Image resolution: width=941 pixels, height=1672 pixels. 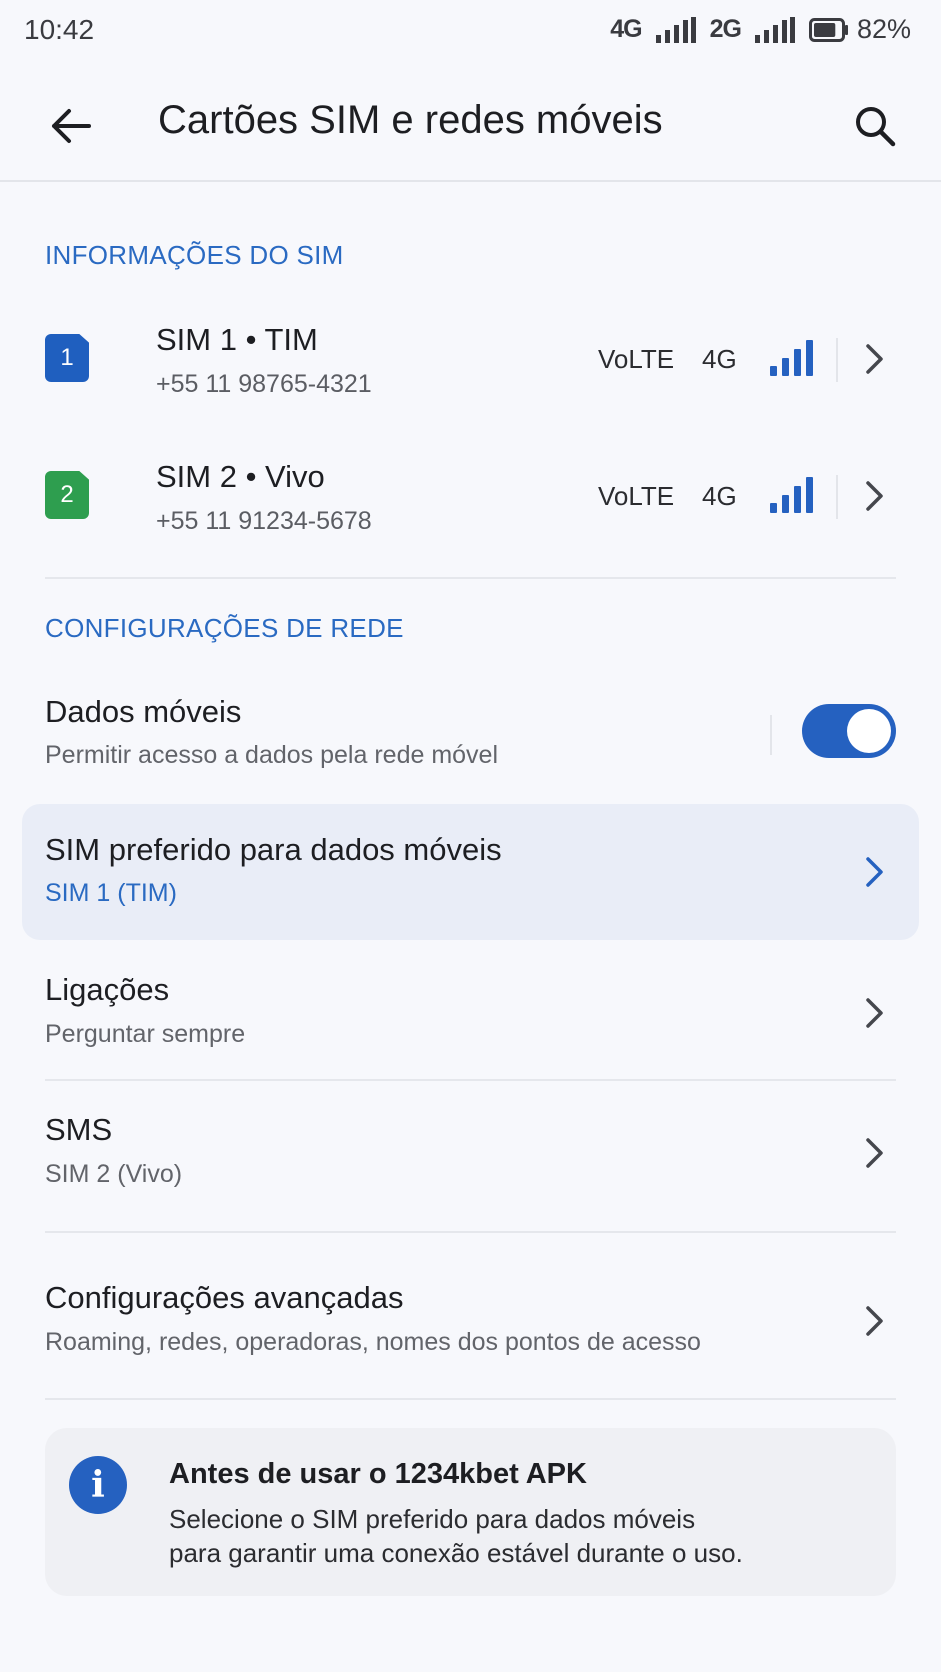 I want to click on mobile-data-toggle, so click(x=849, y=731).